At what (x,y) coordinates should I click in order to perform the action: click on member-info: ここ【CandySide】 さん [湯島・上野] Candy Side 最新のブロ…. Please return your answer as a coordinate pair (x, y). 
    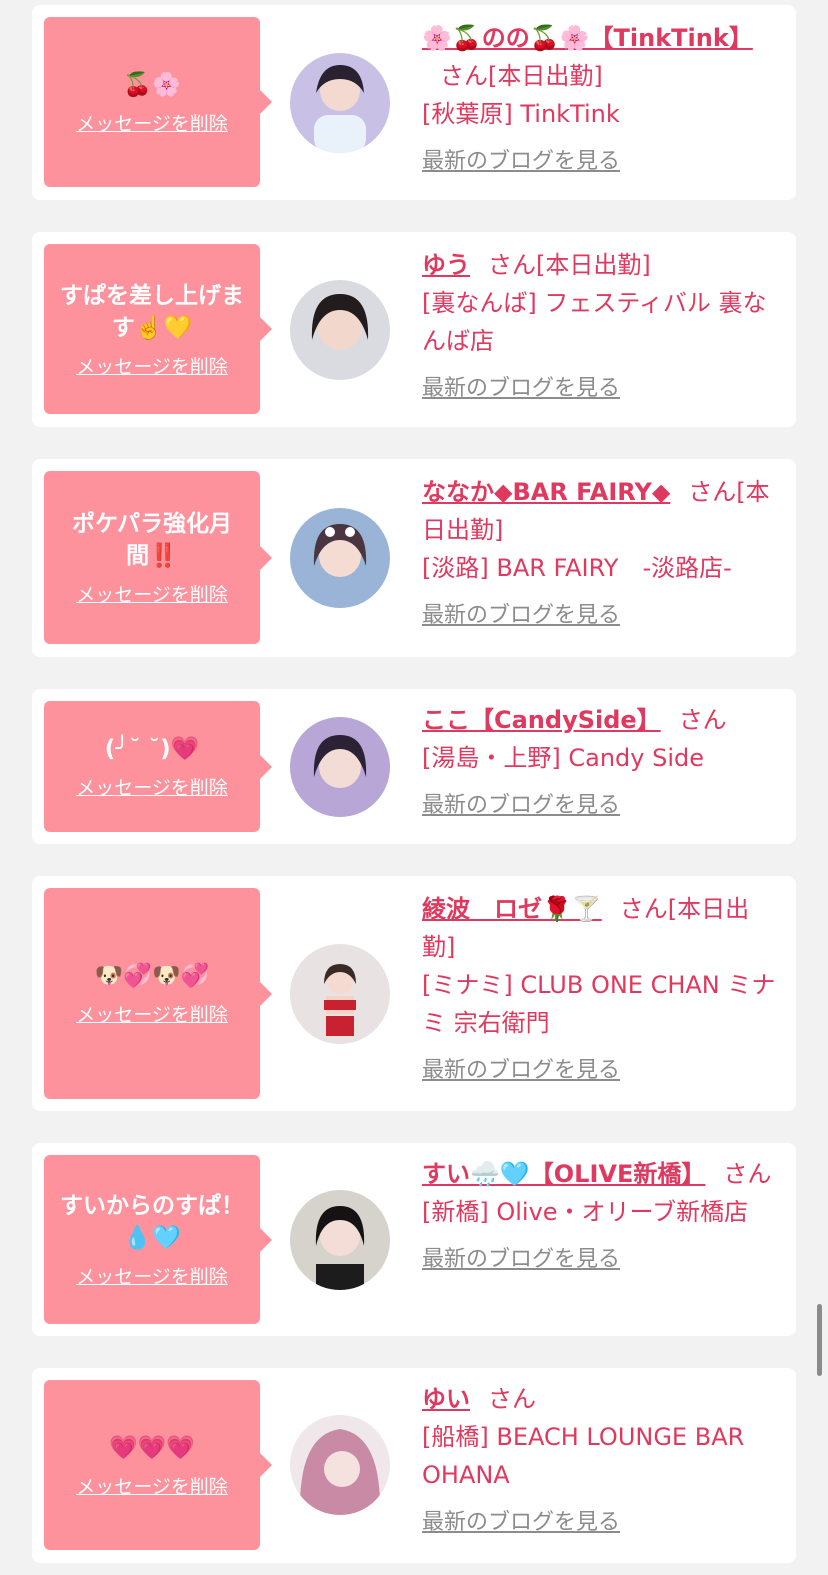
    Looking at the image, I should click on (602, 763).